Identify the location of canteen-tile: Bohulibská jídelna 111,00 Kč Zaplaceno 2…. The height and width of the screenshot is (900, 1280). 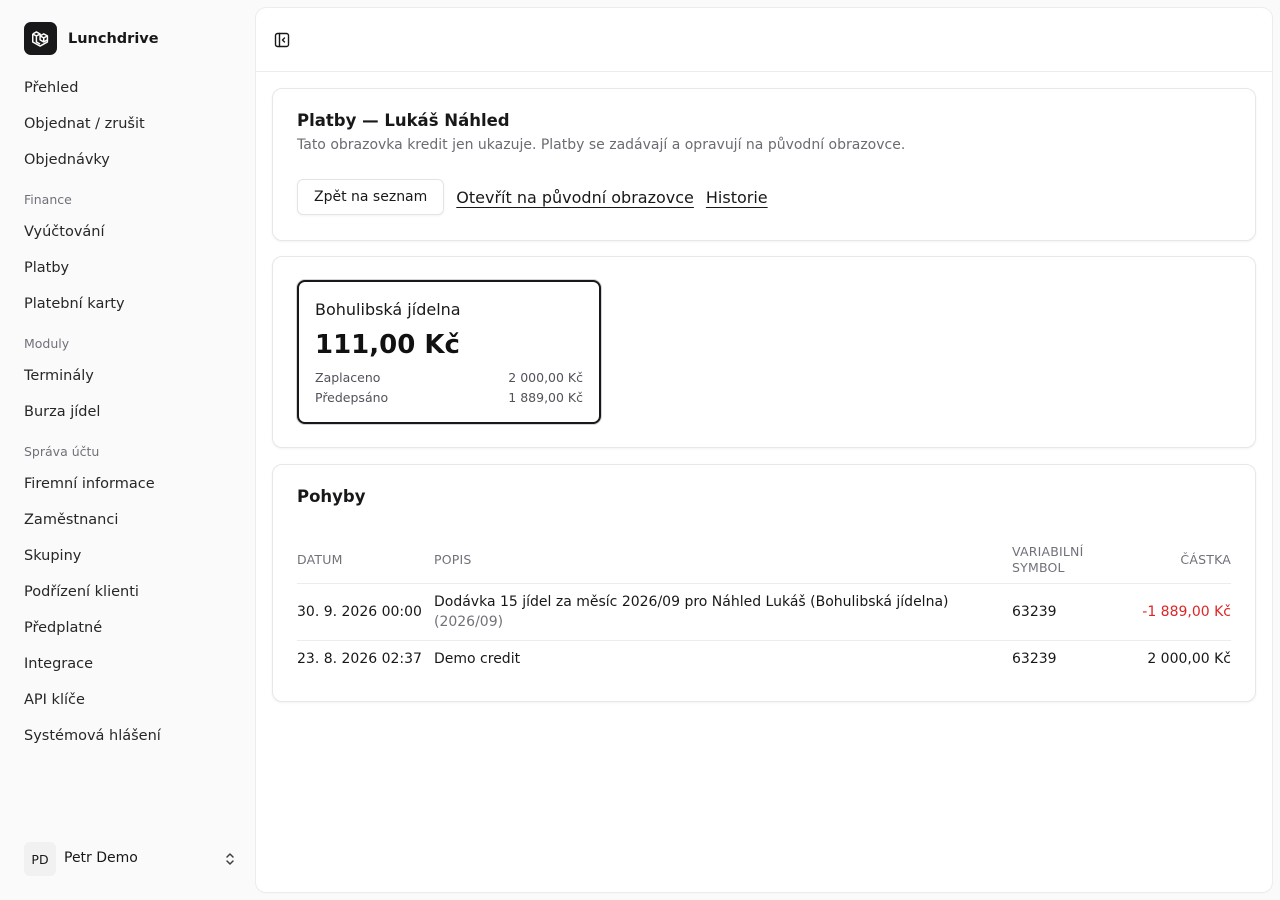
(449, 352).